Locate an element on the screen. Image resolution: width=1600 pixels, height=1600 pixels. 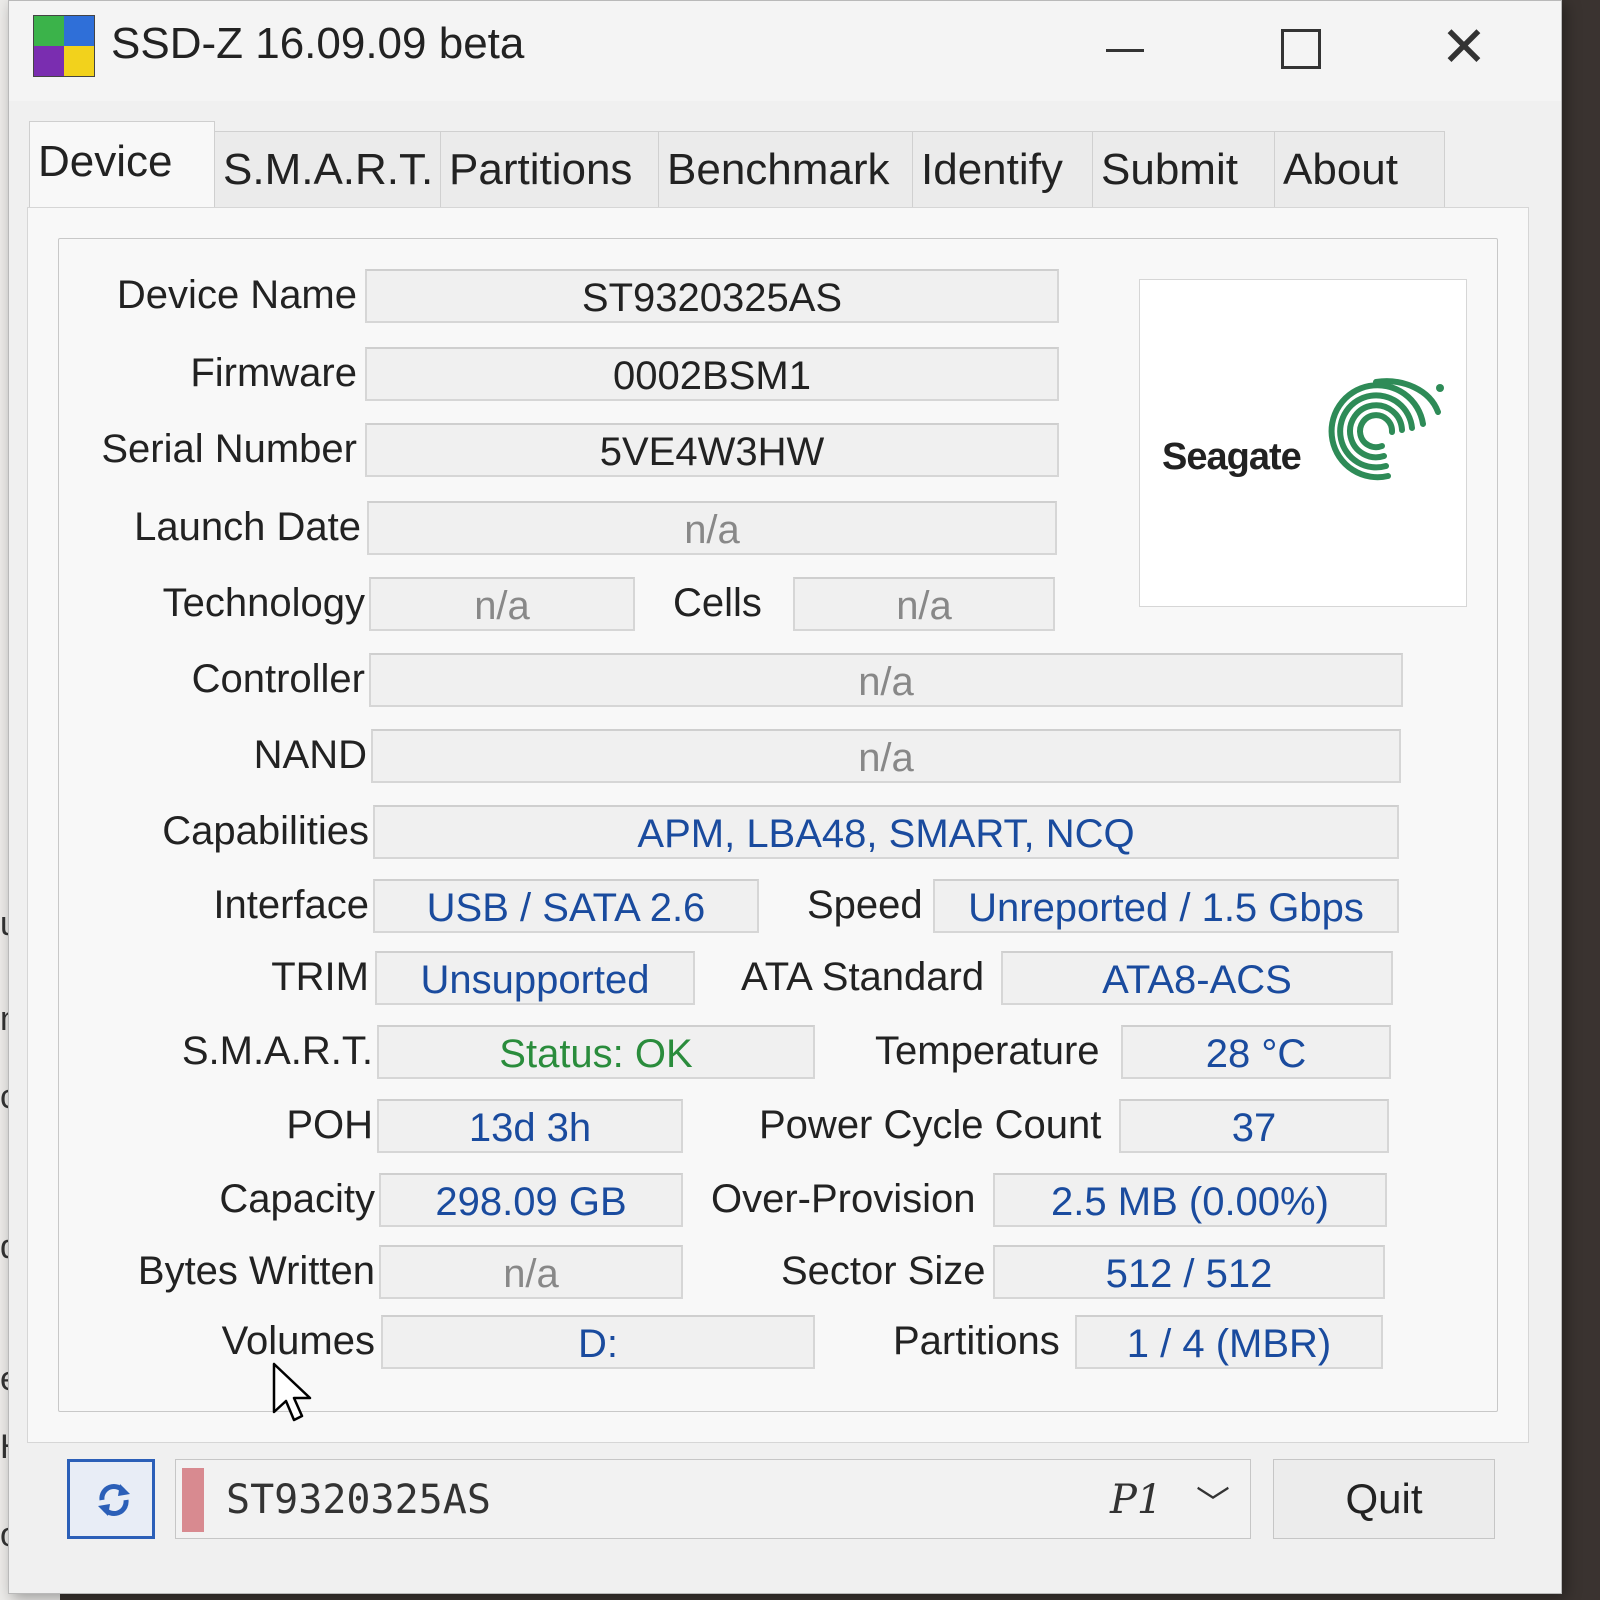
tab-device: Device is located at coordinates (122, 165).